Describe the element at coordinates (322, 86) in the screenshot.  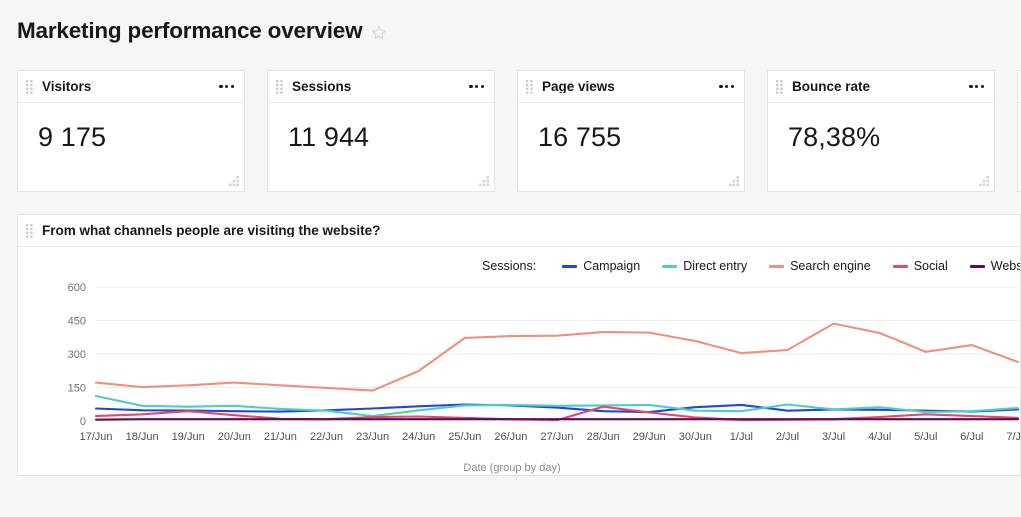
I see `card-title: Sessions` at that location.